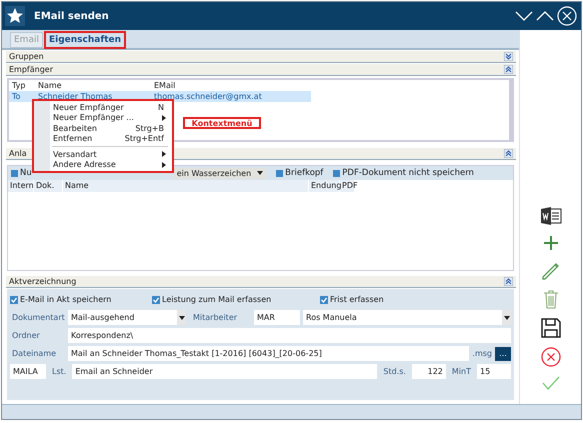 Image resolution: width=583 pixels, height=423 pixels. What do you see at coordinates (236, 299) in the screenshot?
I see `checkbox: Leistung zum Mail erfassen` at bounding box center [236, 299].